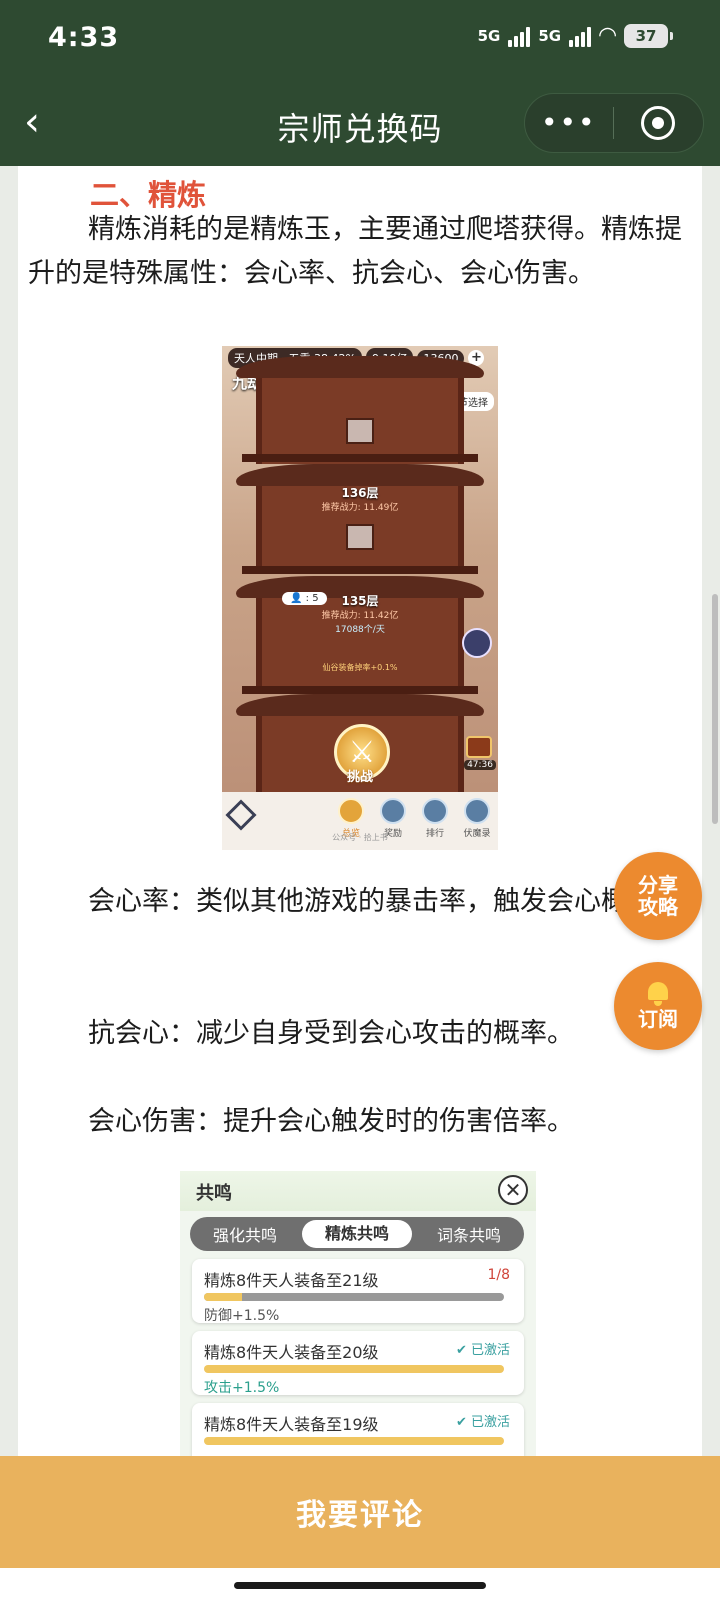 This screenshot has height=1600, width=720. Describe the element at coordinates (519, 36) in the screenshot. I see `signal-icon` at that location.